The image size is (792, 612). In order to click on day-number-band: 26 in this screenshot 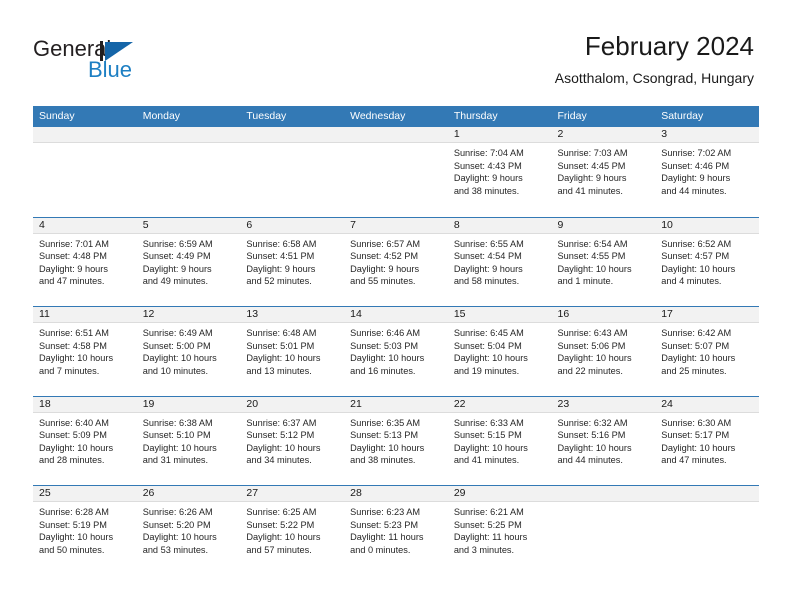, I will do `click(188, 494)`.